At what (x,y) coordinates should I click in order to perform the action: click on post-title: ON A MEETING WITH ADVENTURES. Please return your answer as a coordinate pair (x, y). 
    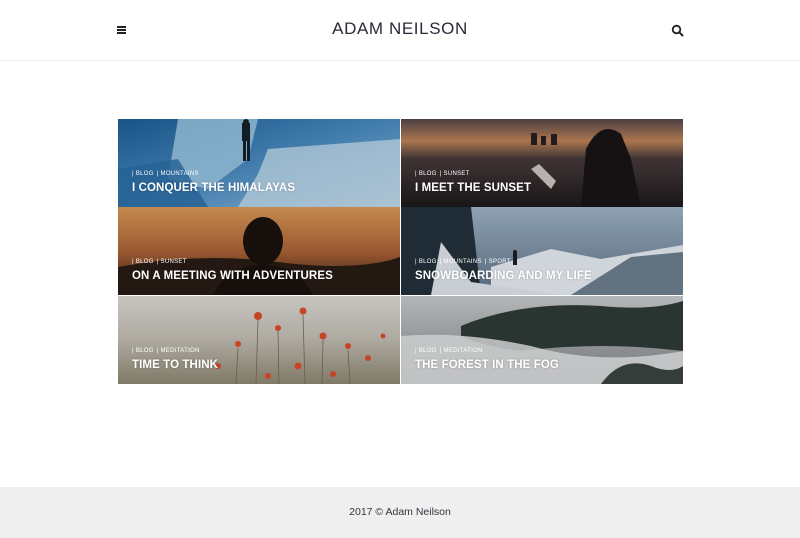
    Looking at the image, I should click on (232, 276).